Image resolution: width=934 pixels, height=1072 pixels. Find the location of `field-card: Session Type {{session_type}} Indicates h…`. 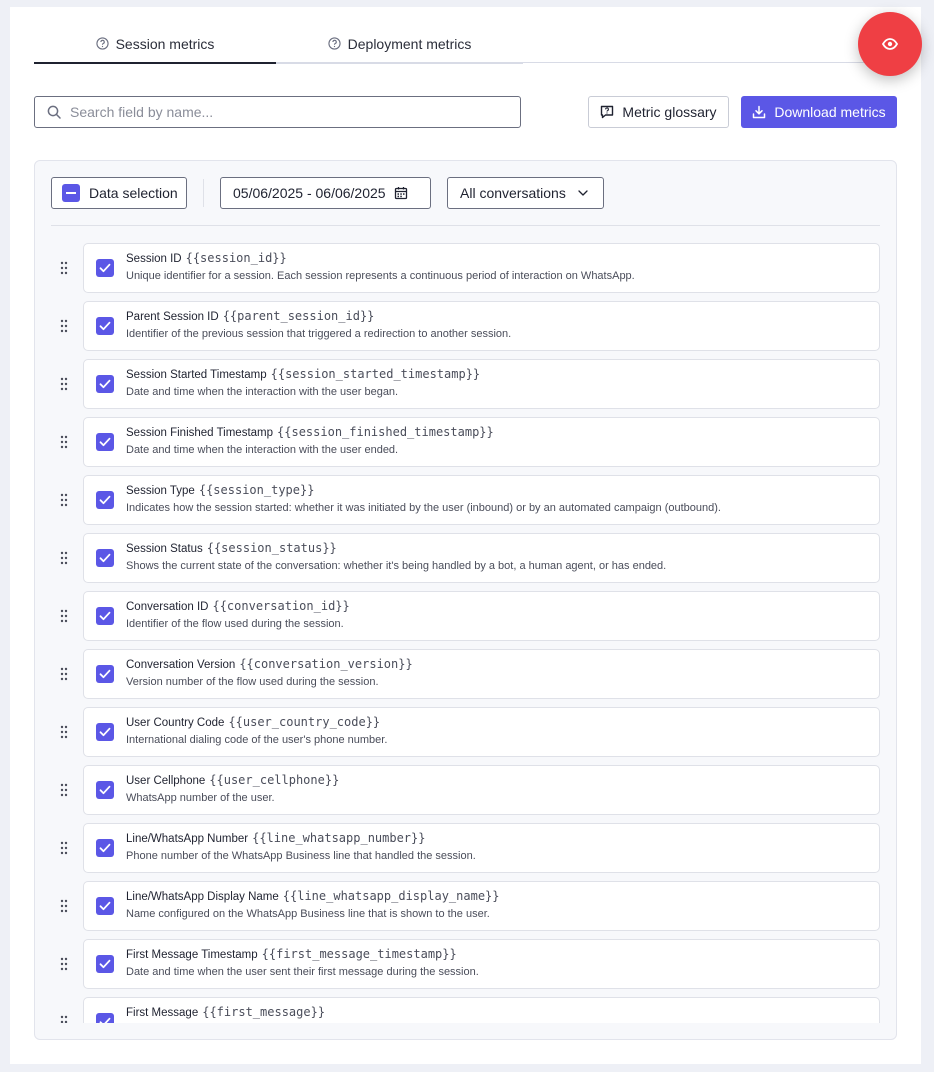

field-card: Session Type {{session_type}} Indicates h… is located at coordinates (481, 500).